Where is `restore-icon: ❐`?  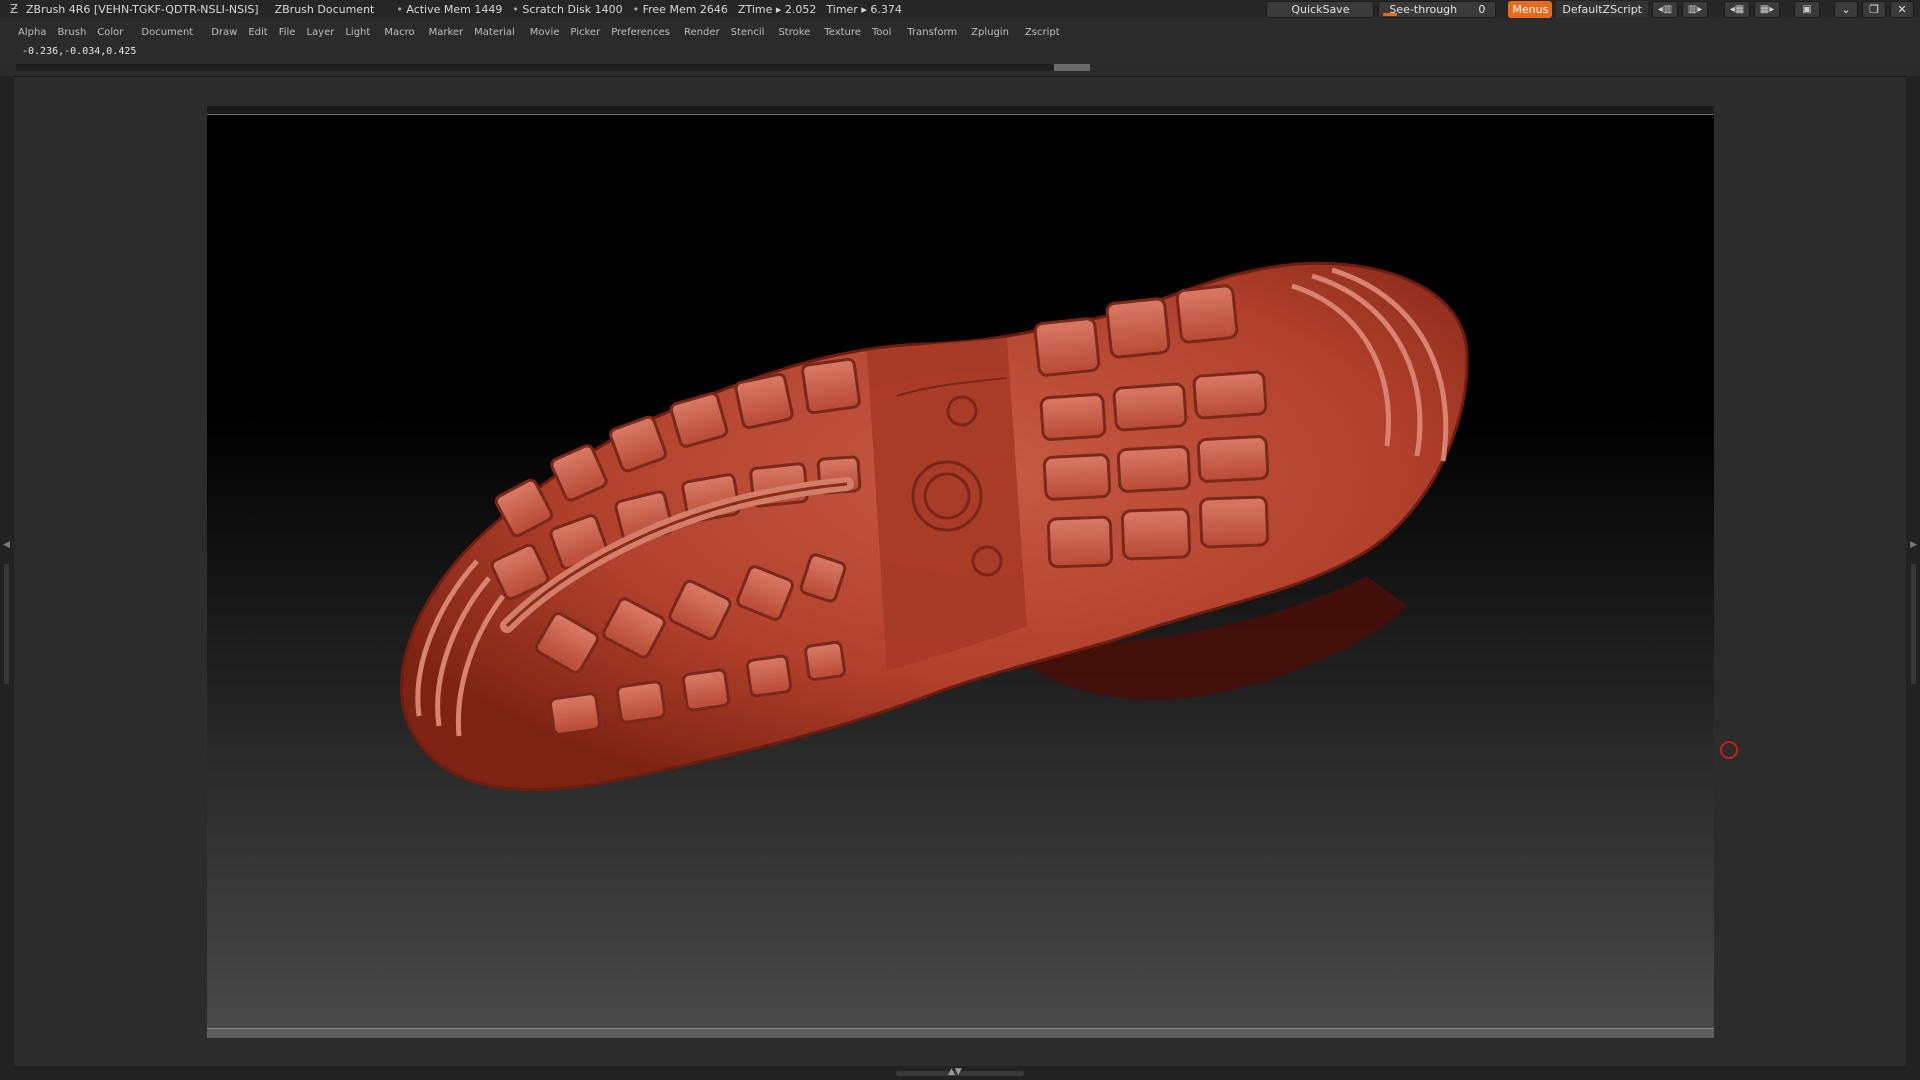 restore-icon: ❐ is located at coordinates (1874, 9).